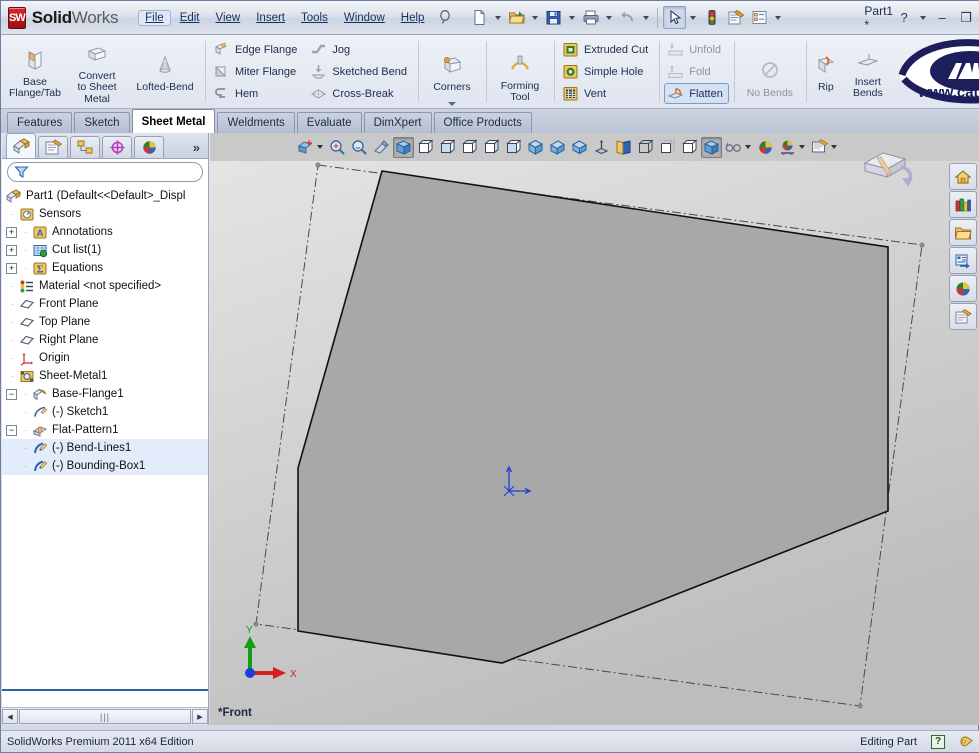 The image size is (979, 753). What do you see at coordinates (590, 17) in the screenshot?
I see `print-button` at bounding box center [590, 17].